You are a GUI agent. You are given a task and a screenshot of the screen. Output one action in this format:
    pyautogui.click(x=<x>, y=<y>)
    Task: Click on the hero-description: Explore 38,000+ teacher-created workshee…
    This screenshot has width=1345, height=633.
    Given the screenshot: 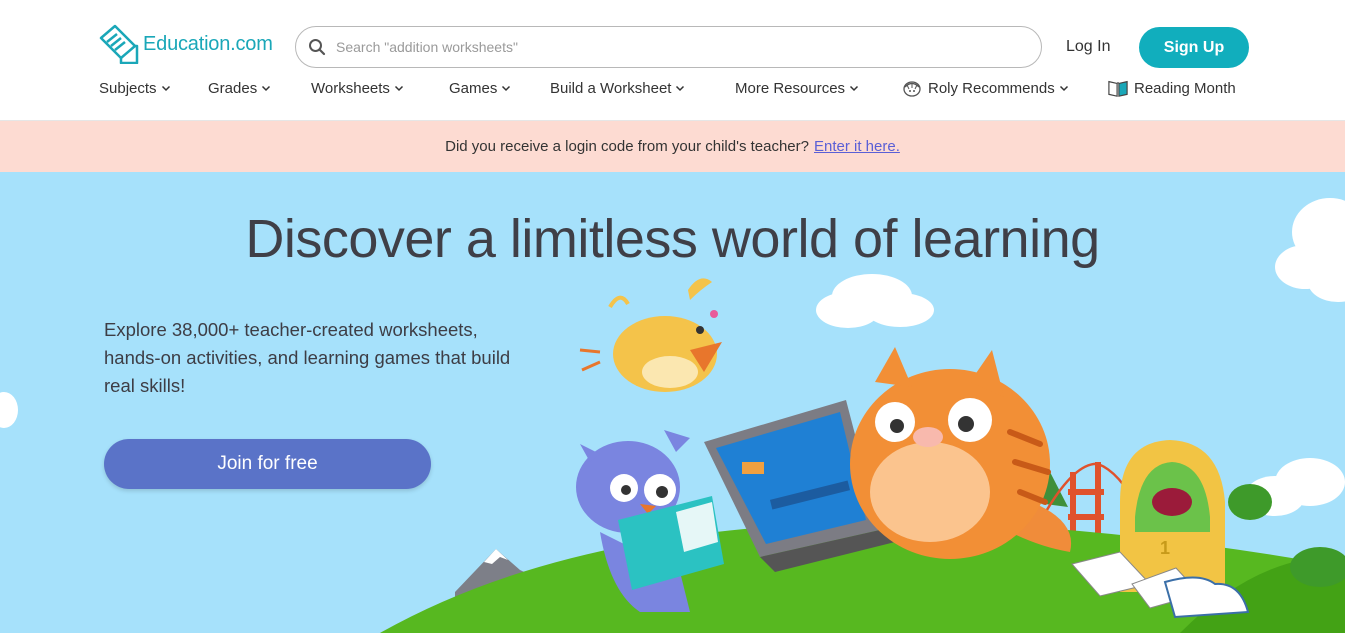 What is the action you would take?
    pyautogui.click(x=307, y=357)
    